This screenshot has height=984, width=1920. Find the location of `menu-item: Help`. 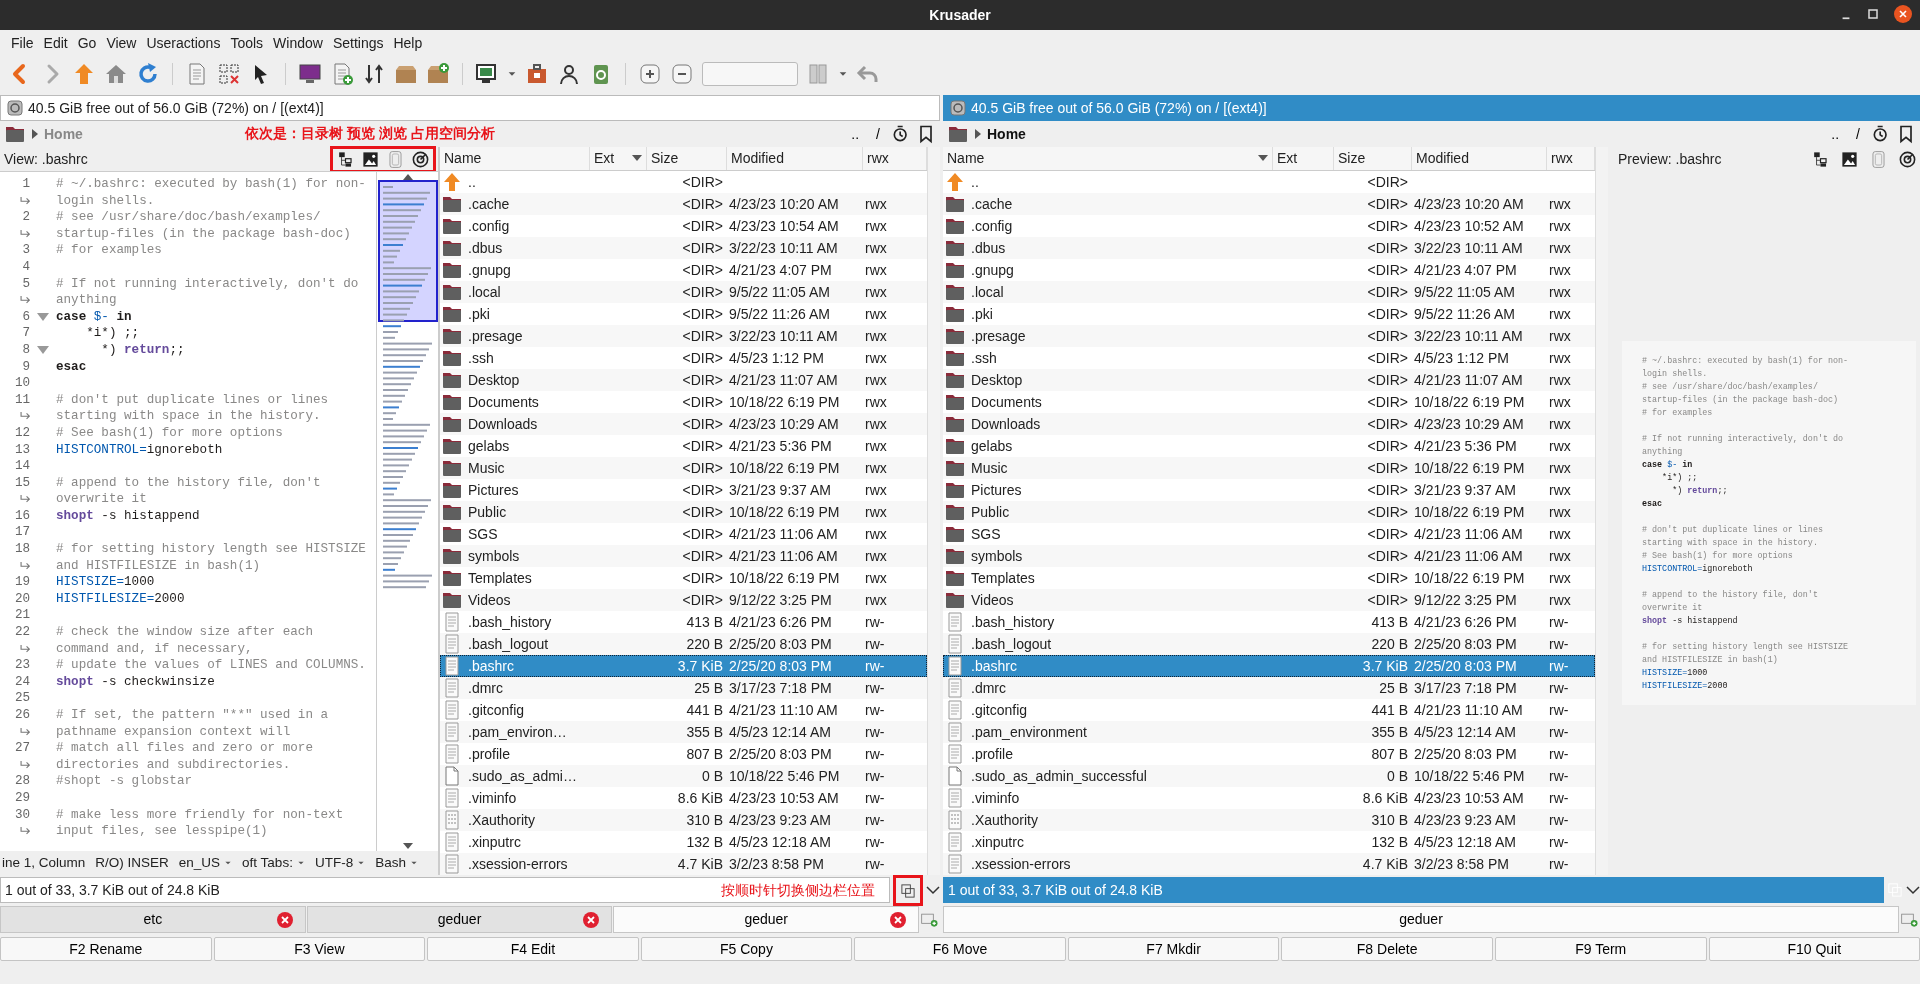

menu-item: Help is located at coordinates (408, 43).